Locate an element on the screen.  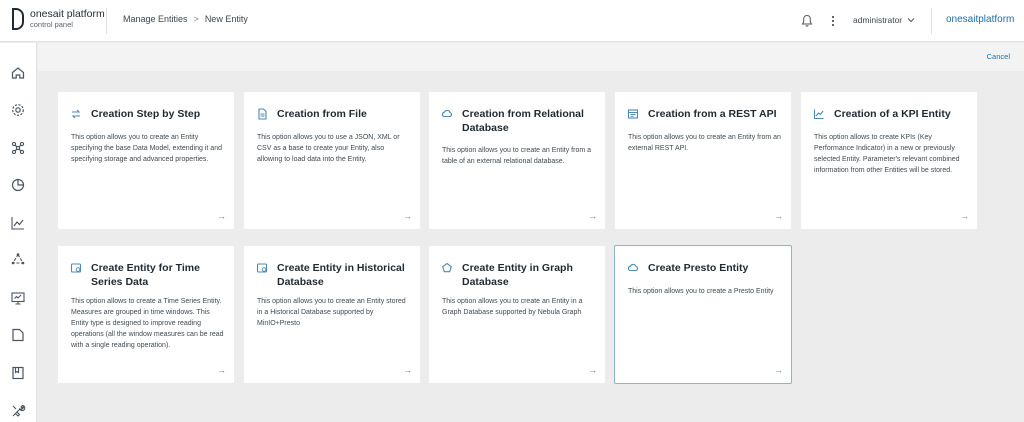
steps-icon is located at coordinates (76, 114).